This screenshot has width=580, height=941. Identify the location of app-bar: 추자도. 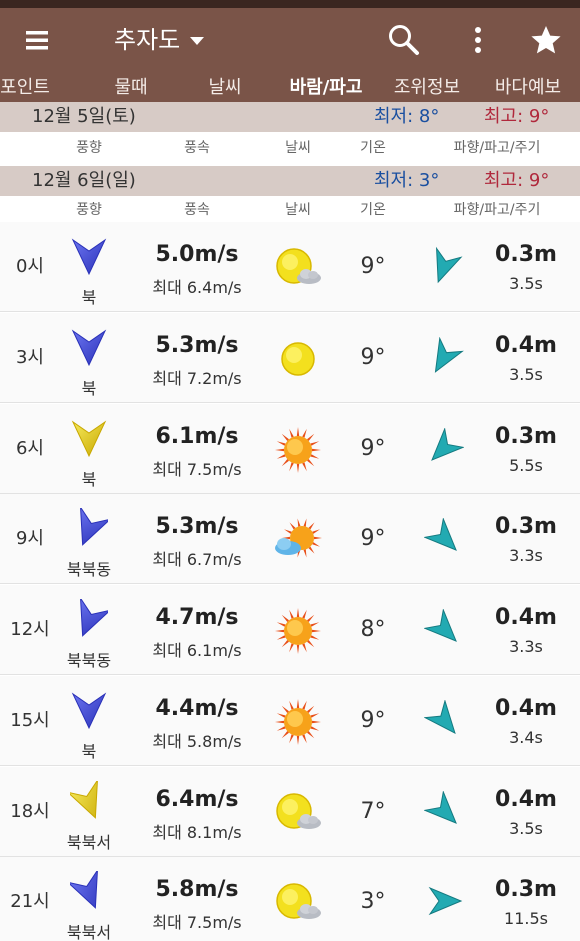
(290, 40).